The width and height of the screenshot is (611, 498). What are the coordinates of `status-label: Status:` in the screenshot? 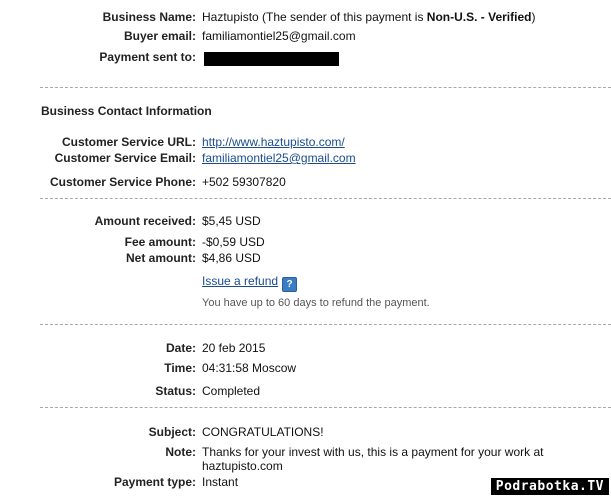 It's located at (175, 391).